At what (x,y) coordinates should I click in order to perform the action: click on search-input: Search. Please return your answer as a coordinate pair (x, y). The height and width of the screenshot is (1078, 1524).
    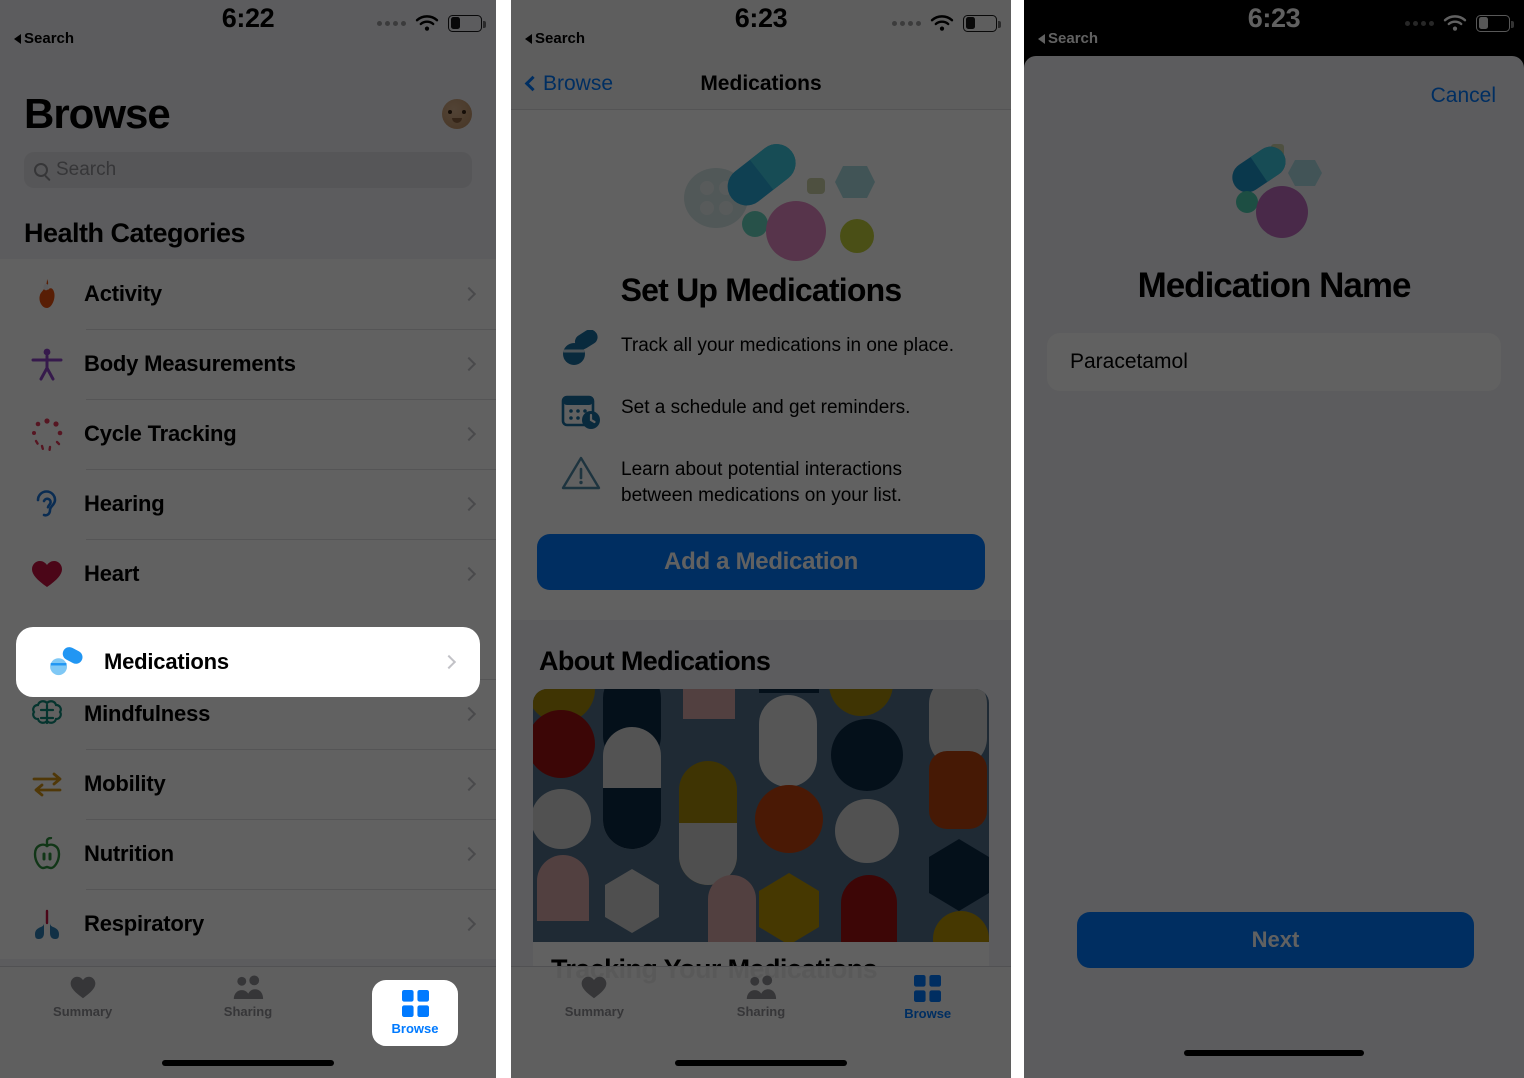
    Looking at the image, I should click on (248, 170).